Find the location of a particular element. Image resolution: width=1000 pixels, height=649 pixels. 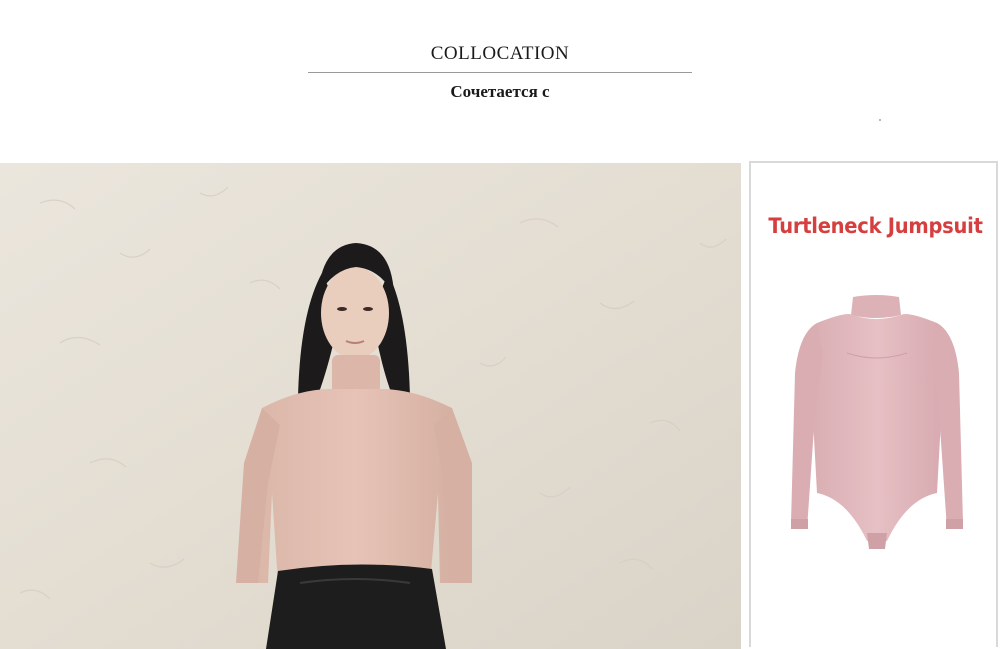

product-label: Turtleneck Jumpsuit is located at coordinates (875, 226).